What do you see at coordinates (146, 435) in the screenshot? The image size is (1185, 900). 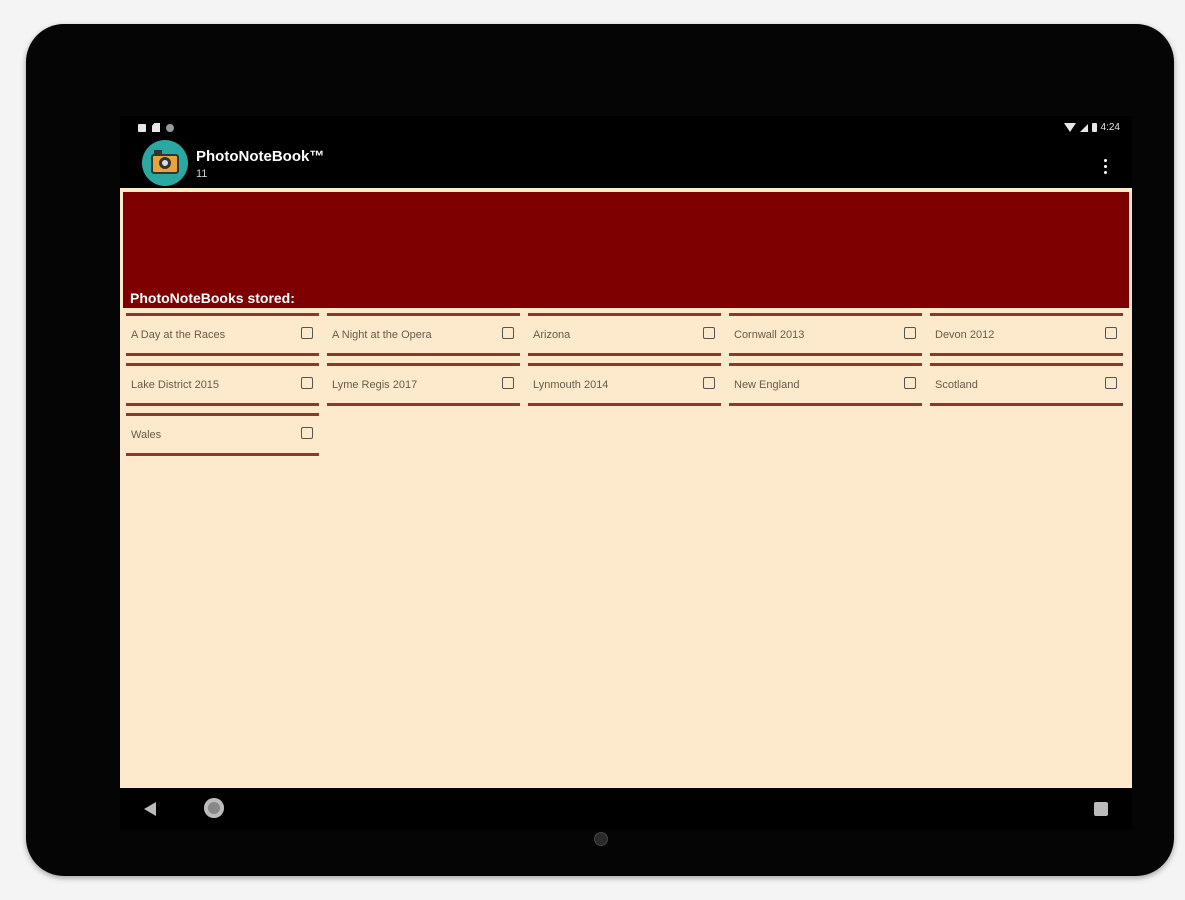 I see `notebook-name: Wales` at bounding box center [146, 435].